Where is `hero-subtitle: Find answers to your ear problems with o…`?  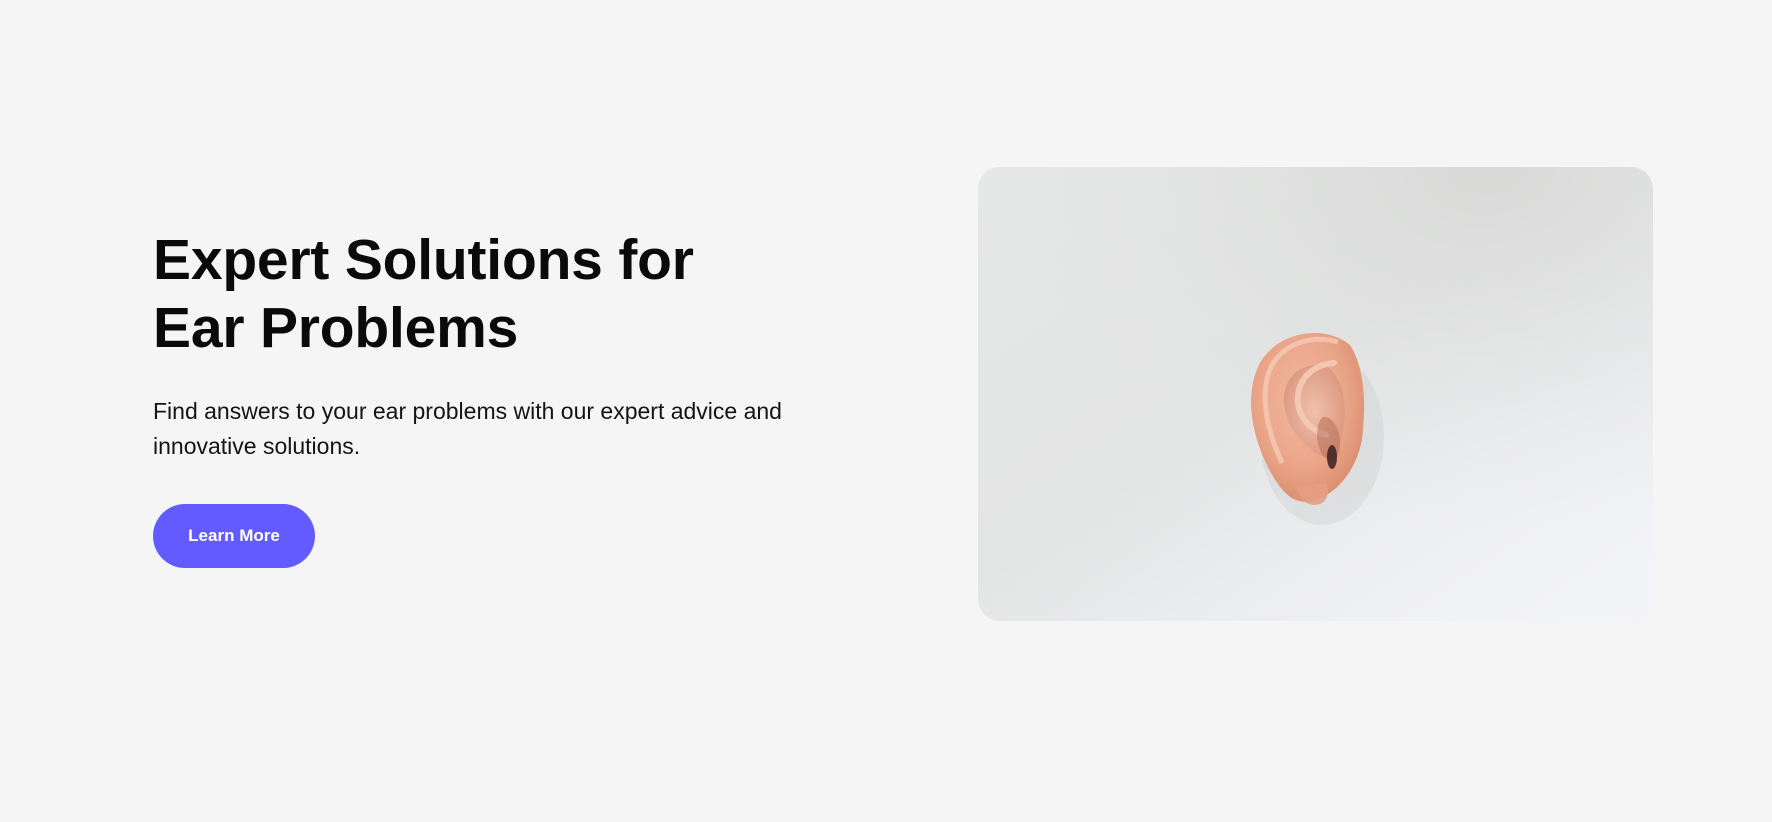
hero-subtitle: Find answers to your ear problems with o… is located at coordinates (467, 428).